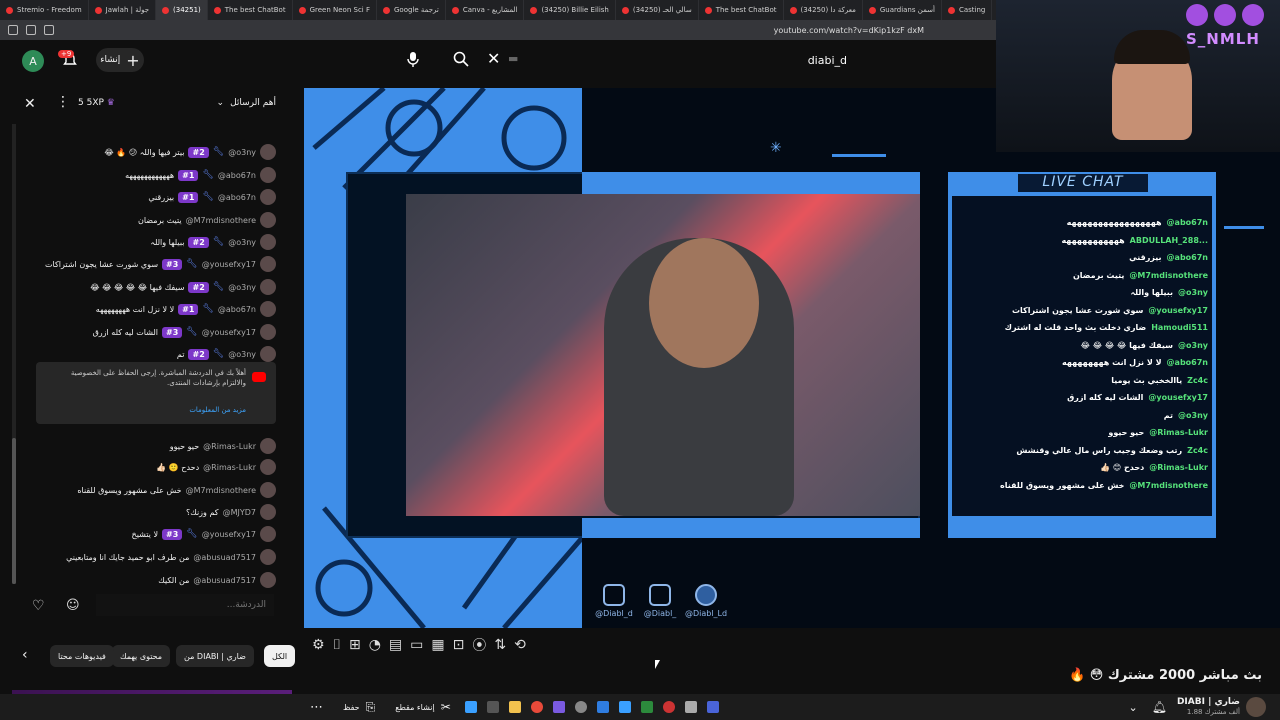  What do you see at coordinates (217, 410) in the screenshot?
I see `notice-learn-more-link: مزيد من المعلومات` at bounding box center [217, 410].